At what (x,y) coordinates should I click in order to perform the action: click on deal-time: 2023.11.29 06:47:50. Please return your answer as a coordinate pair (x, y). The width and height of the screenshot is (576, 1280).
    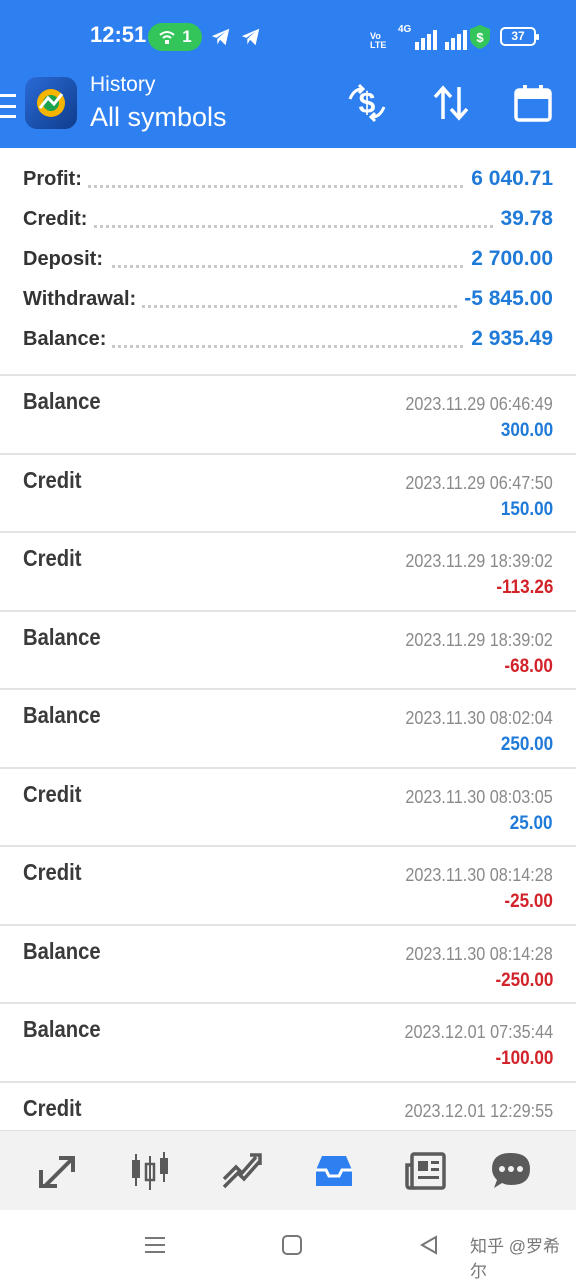
    Looking at the image, I should click on (479, 482).